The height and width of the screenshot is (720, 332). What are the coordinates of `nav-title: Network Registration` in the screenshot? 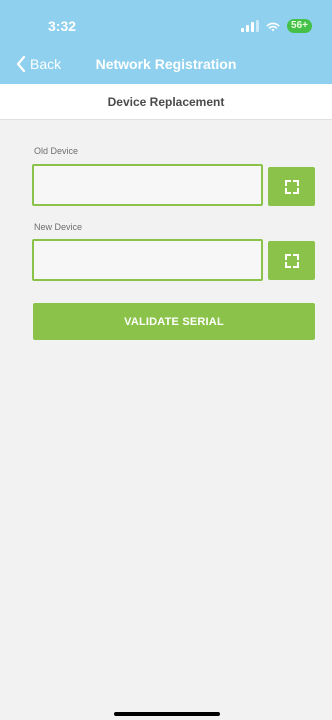 It's located at (166, 64).